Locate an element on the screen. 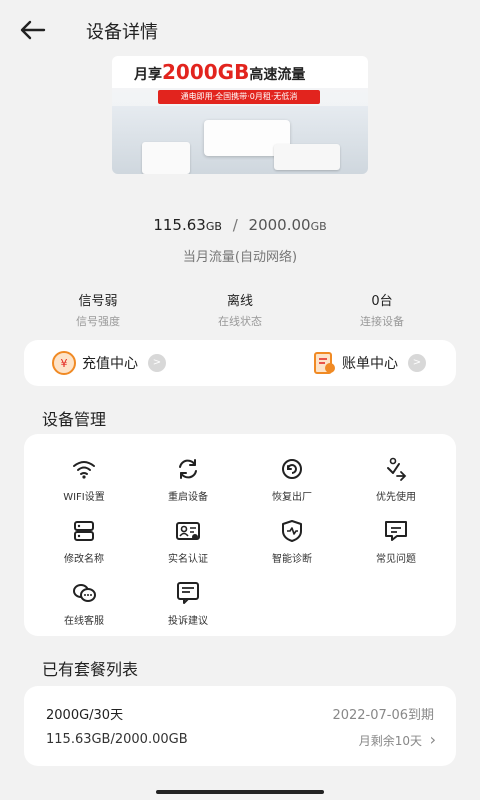 This screenshot has width=480, height=800. chat-icon is located at coordinates (84, 593).